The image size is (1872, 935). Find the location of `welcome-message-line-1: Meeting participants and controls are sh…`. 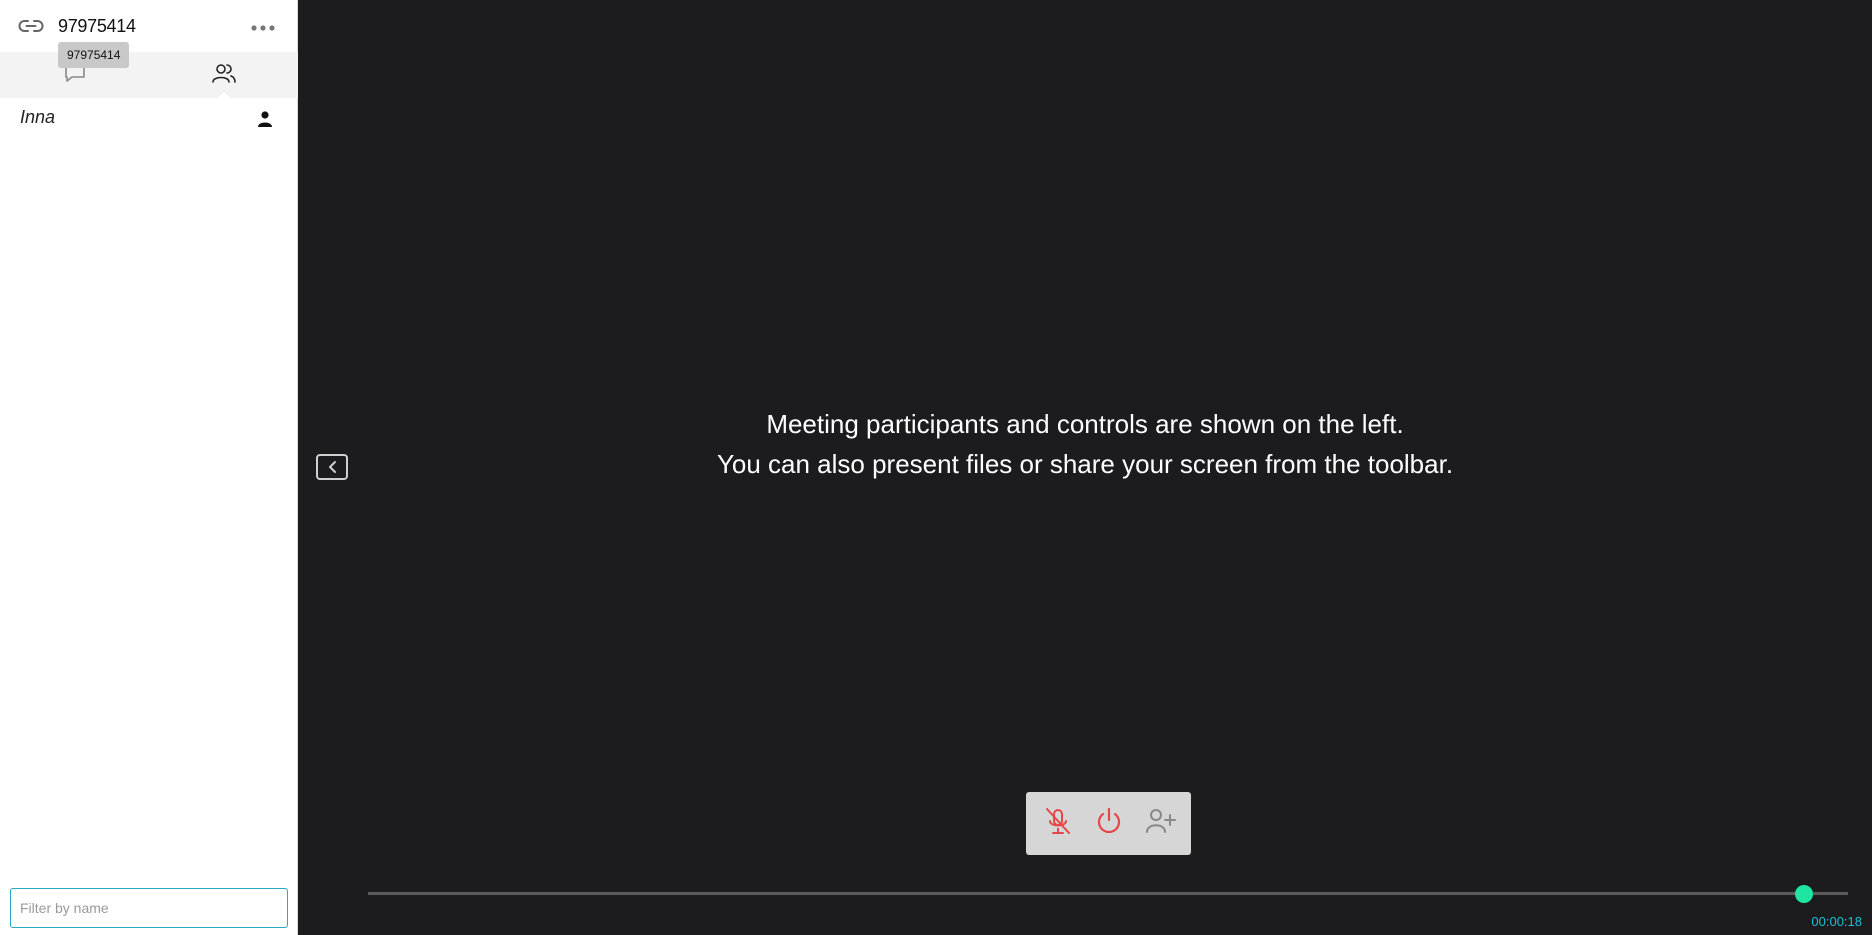

welcome-message-line-1: Meeting participants and controls are sh… is located at coordinates (1085, 424).